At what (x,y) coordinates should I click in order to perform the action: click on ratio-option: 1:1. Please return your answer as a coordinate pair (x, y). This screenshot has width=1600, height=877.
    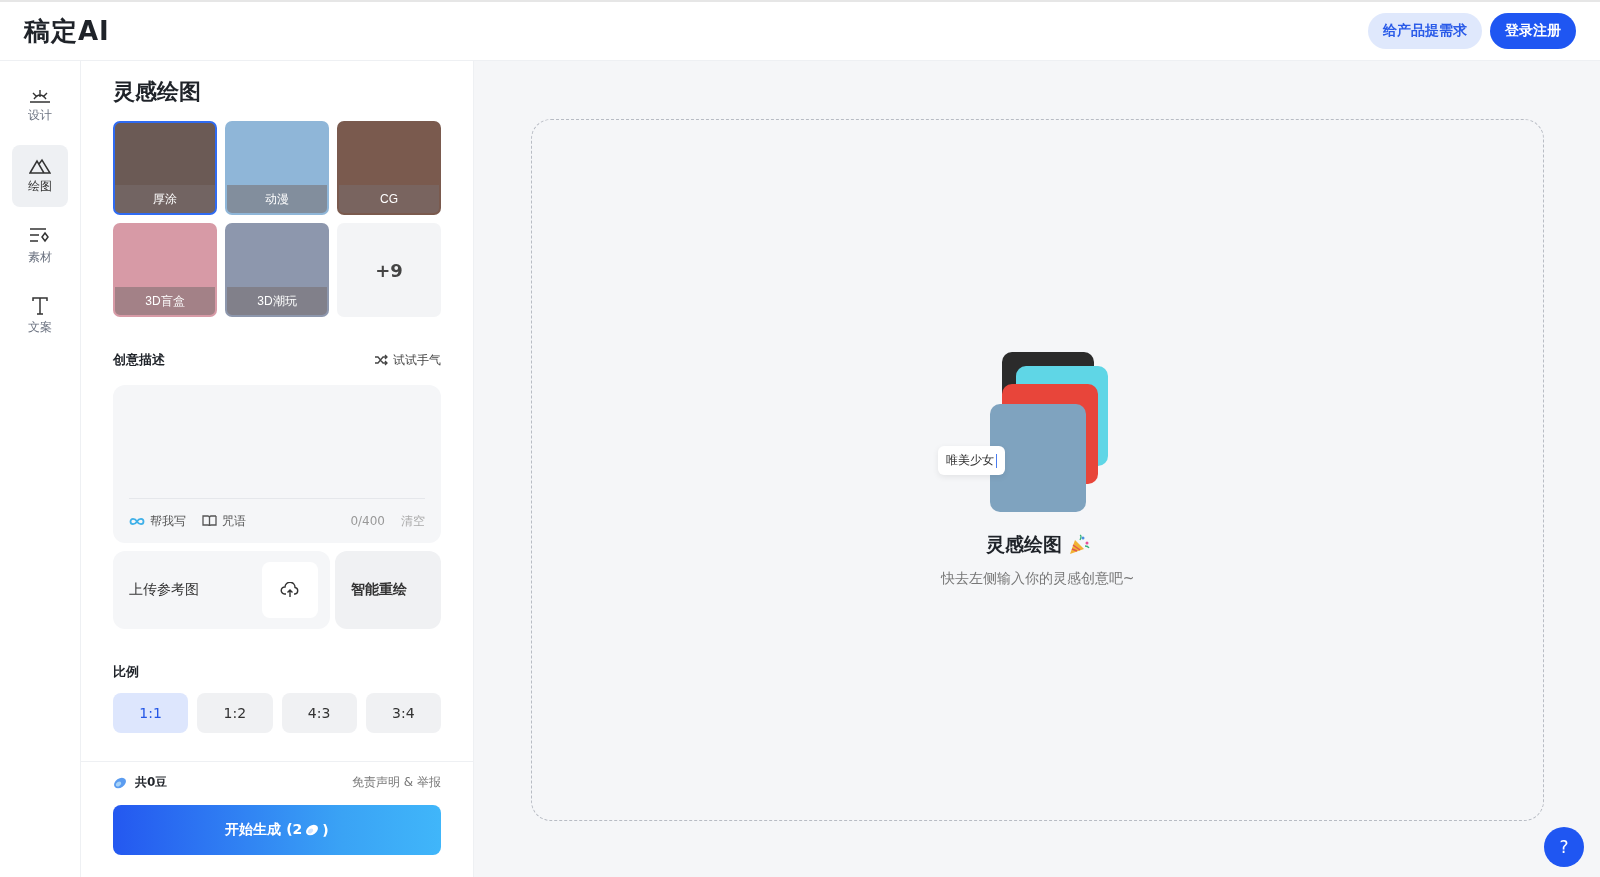
    Looking at the image, I should click on (151, 713).